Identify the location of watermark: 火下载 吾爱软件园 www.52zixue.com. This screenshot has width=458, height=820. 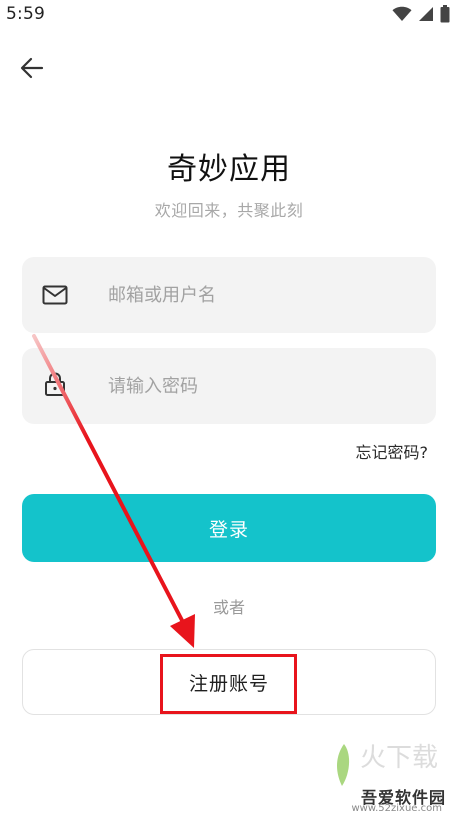
(387, 774).